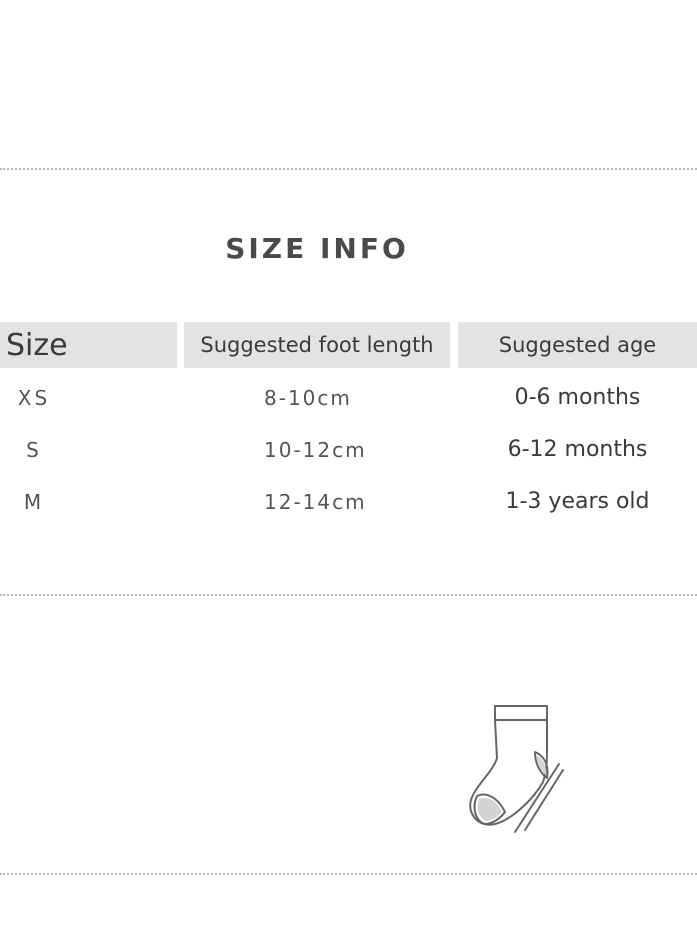 This screenshot has height=951, width=697. I want to click on size-cell: M, so click(34, 502).